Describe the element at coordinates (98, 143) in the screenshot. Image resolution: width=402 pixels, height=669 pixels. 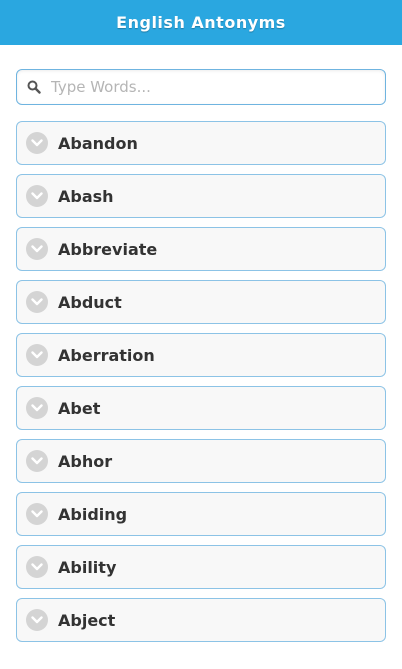
I see `list-item-label: Abandon` at that location.